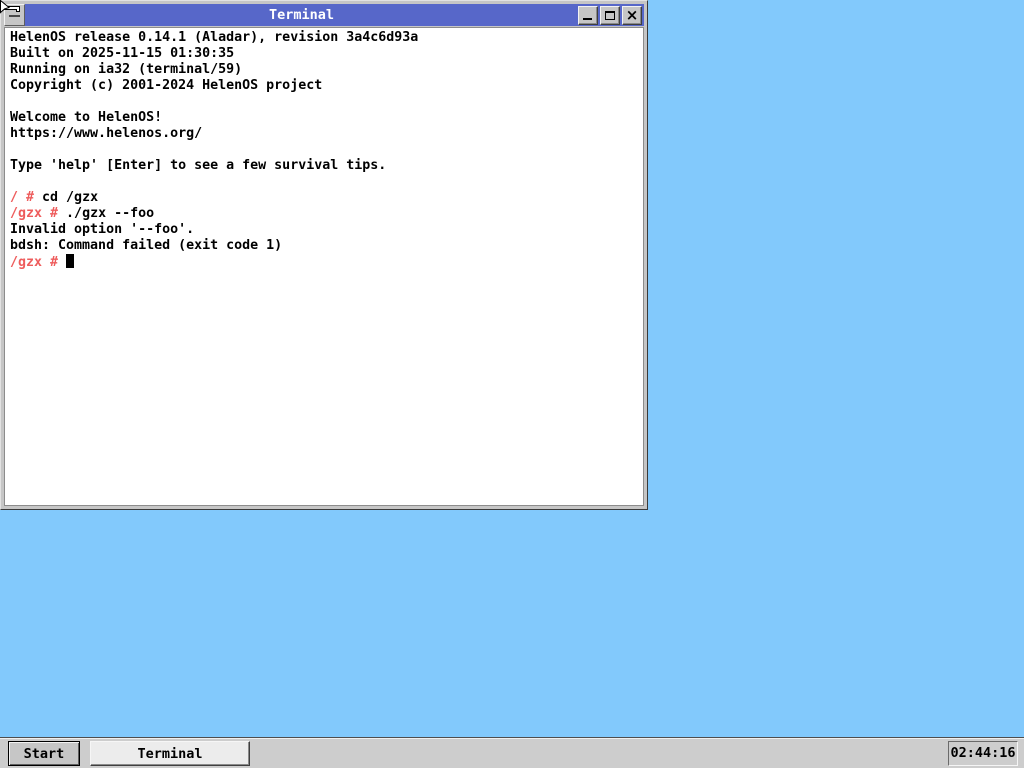 This screenshot has height=768, width=1024. I want to click on taskbar-task-terminal: Terminal, so click(170, 753).